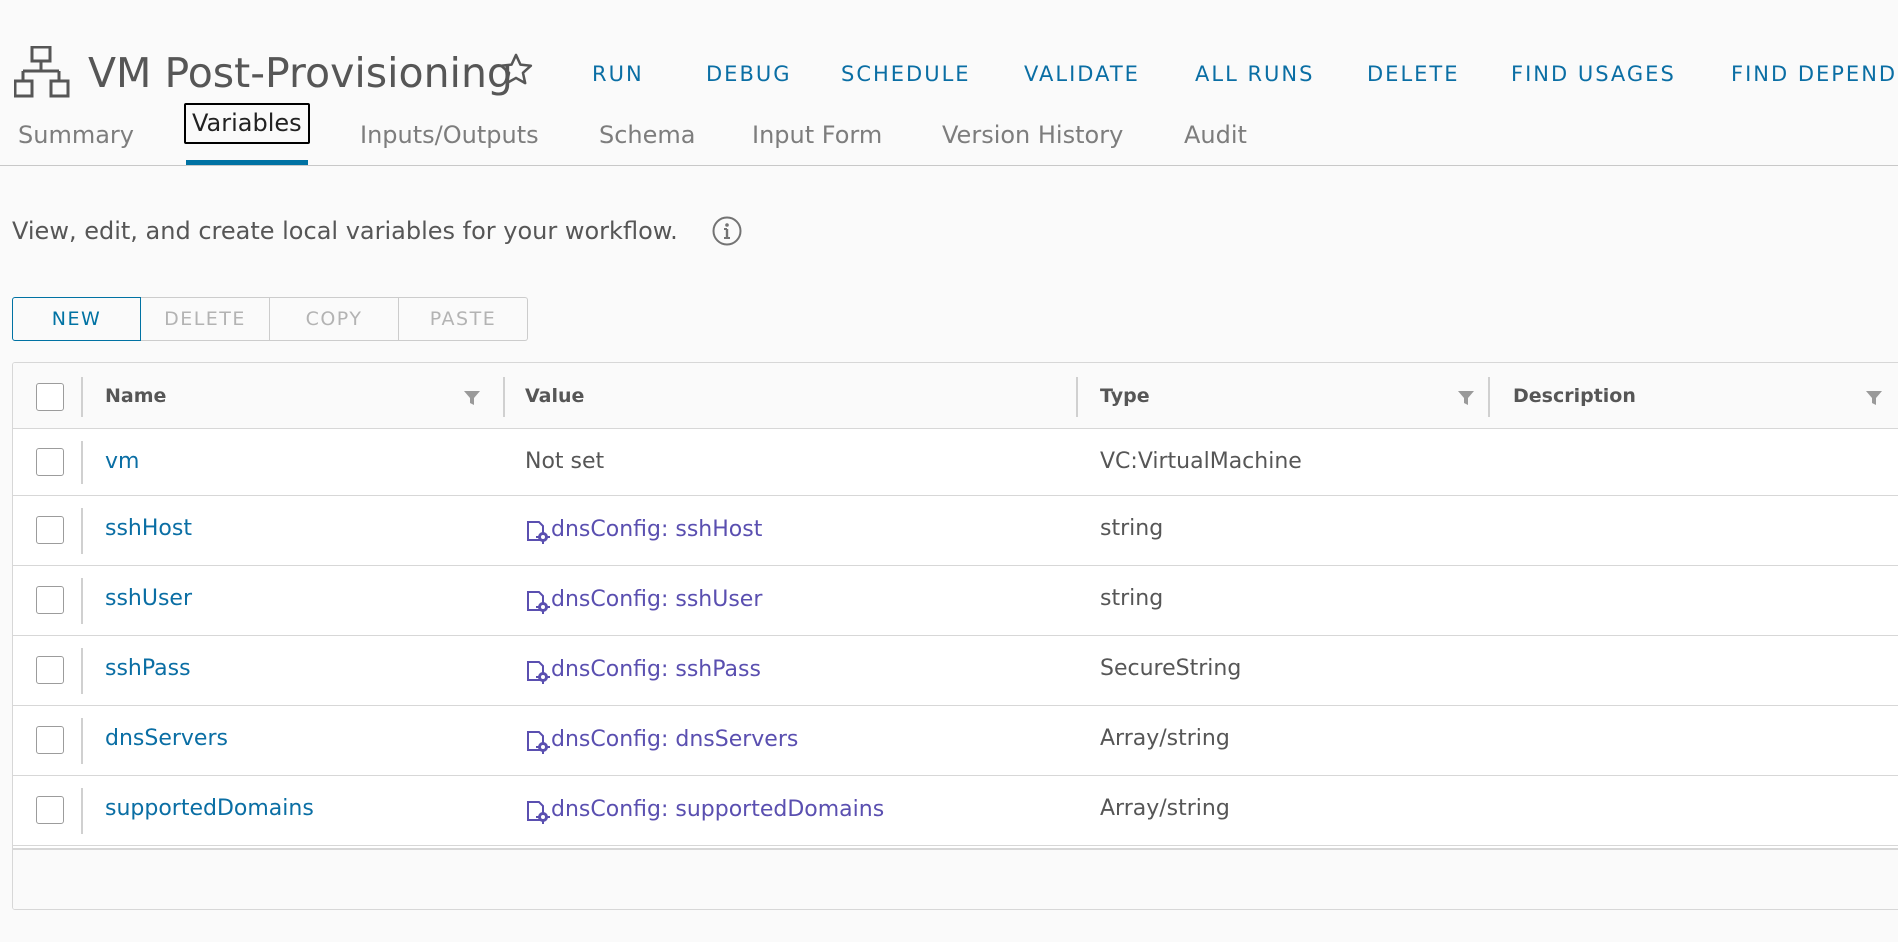  What do you see at coordinates (955, 671) in the screenshot?
I see `table-row: sshPass dnsConfig: sshPass SecureString` at bounding box center [955, 671].